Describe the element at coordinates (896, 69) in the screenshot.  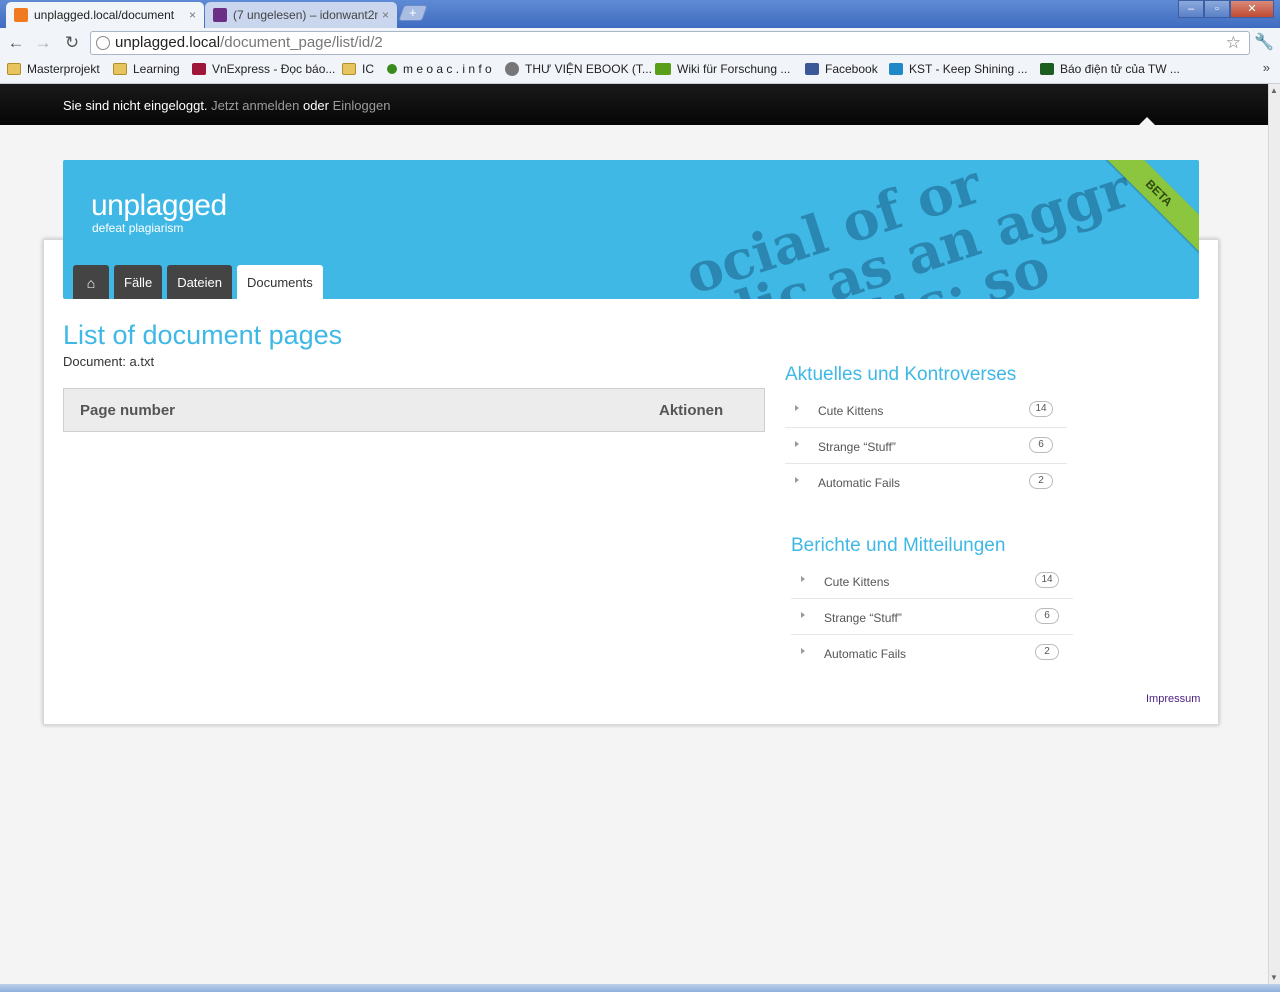
I see `kst-icon` at that location.